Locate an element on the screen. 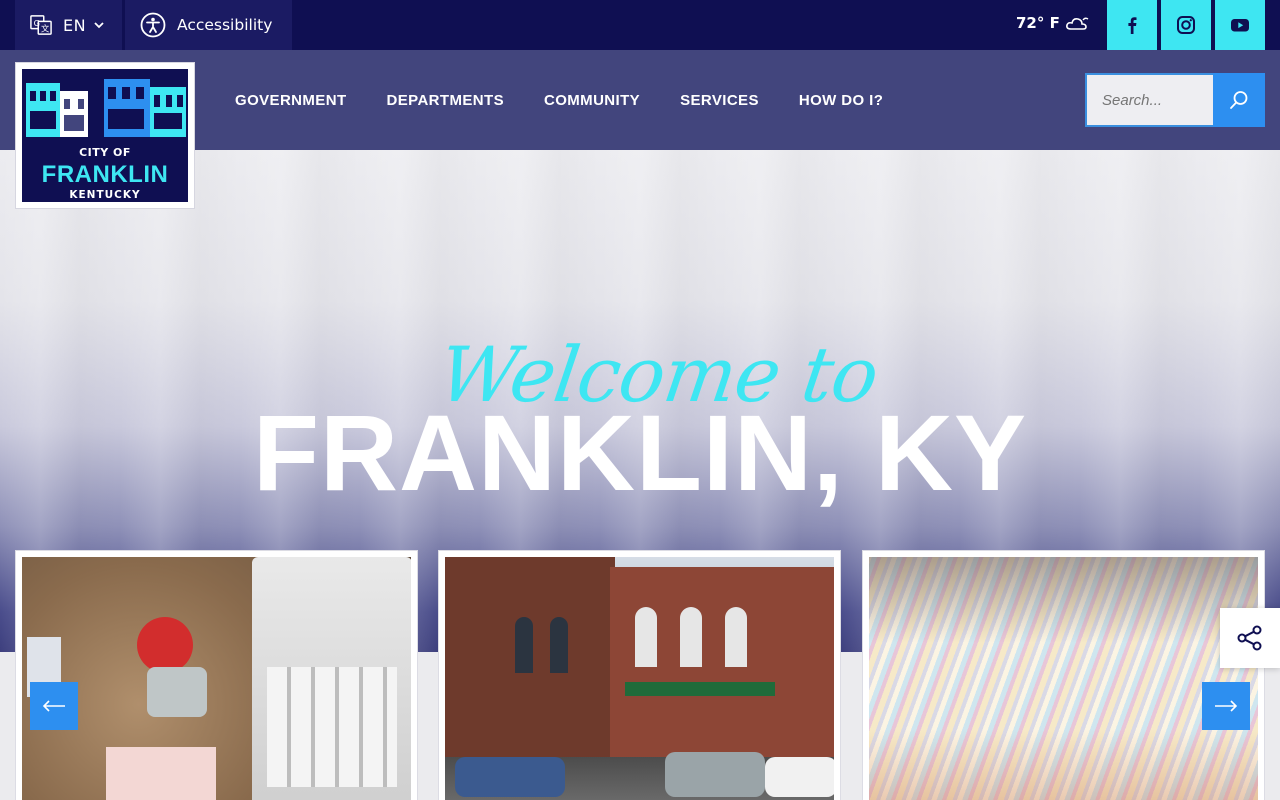 This screenshot has width=1280, height=800. carousel-next-button is located at coordinates (1226, 706).